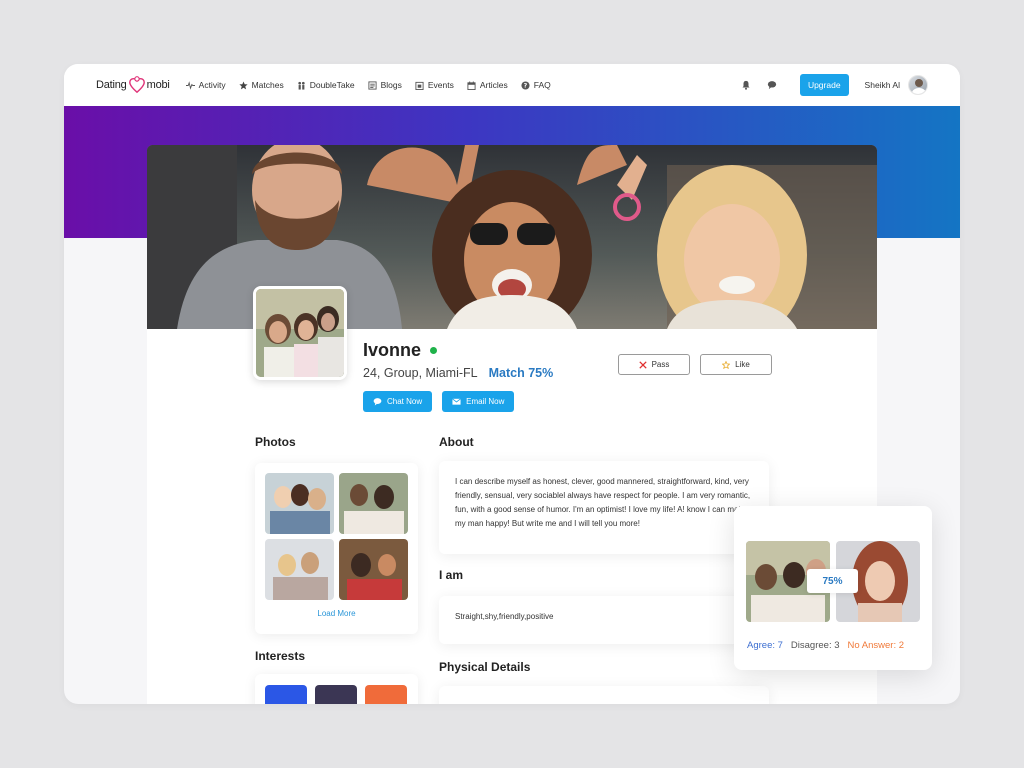  Describe the element at coordinates (267, 85) in the screenshot. I see `nav-item-label: Matches` at that location.